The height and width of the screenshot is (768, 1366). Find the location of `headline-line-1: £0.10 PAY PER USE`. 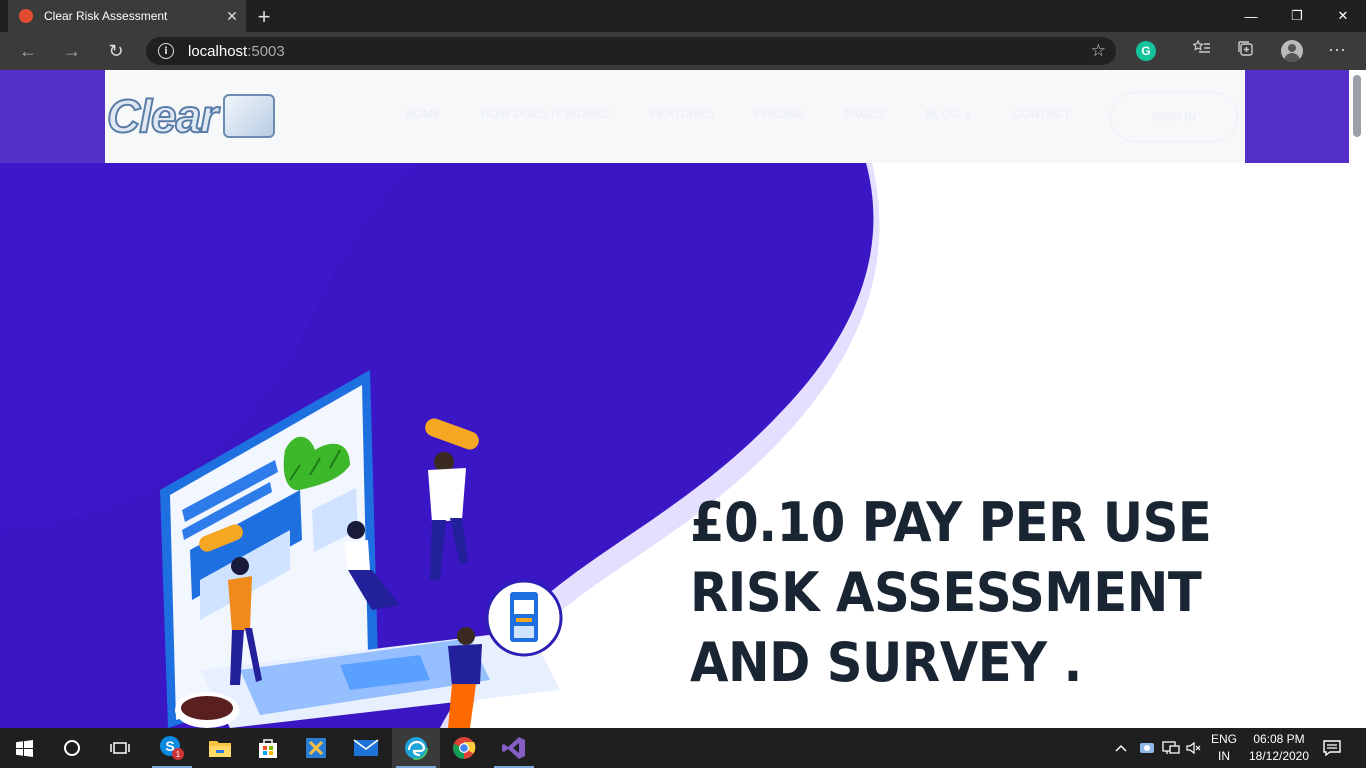

headline-line-1: £0.10 PAY PER USE is located at coordinates (951, 522).